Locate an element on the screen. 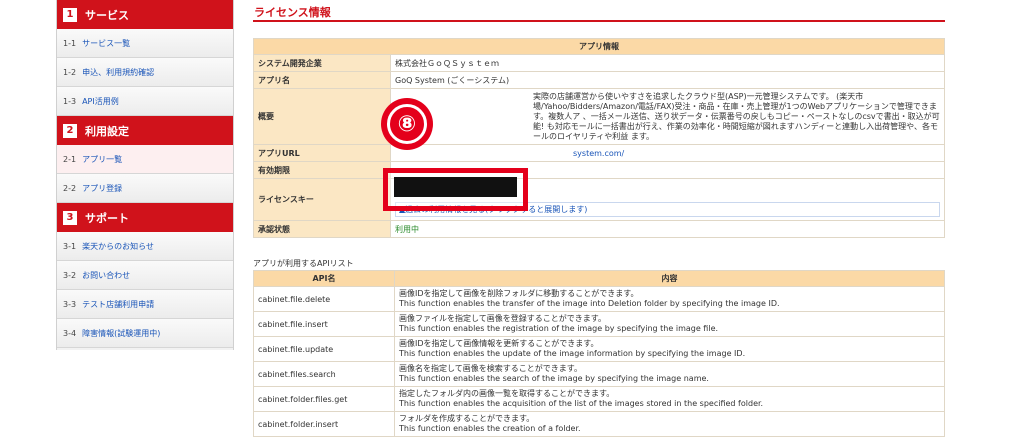 The height and width of the screenshot is (438, 1024). sidebar-item-test-shop: 3-3 テスト店舗利用申請 is located at coordinates (145, 304).